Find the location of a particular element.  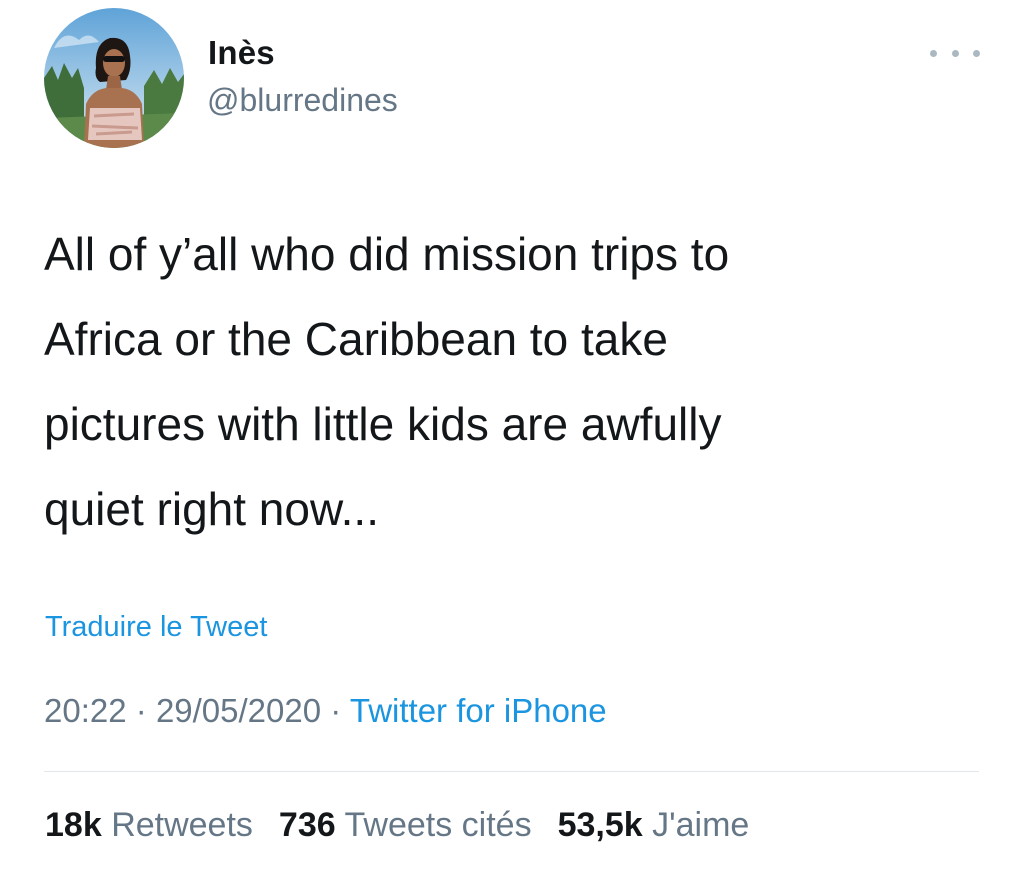

tweet-source-link: Twitter for iPhone is located at coordinates (478, 710).